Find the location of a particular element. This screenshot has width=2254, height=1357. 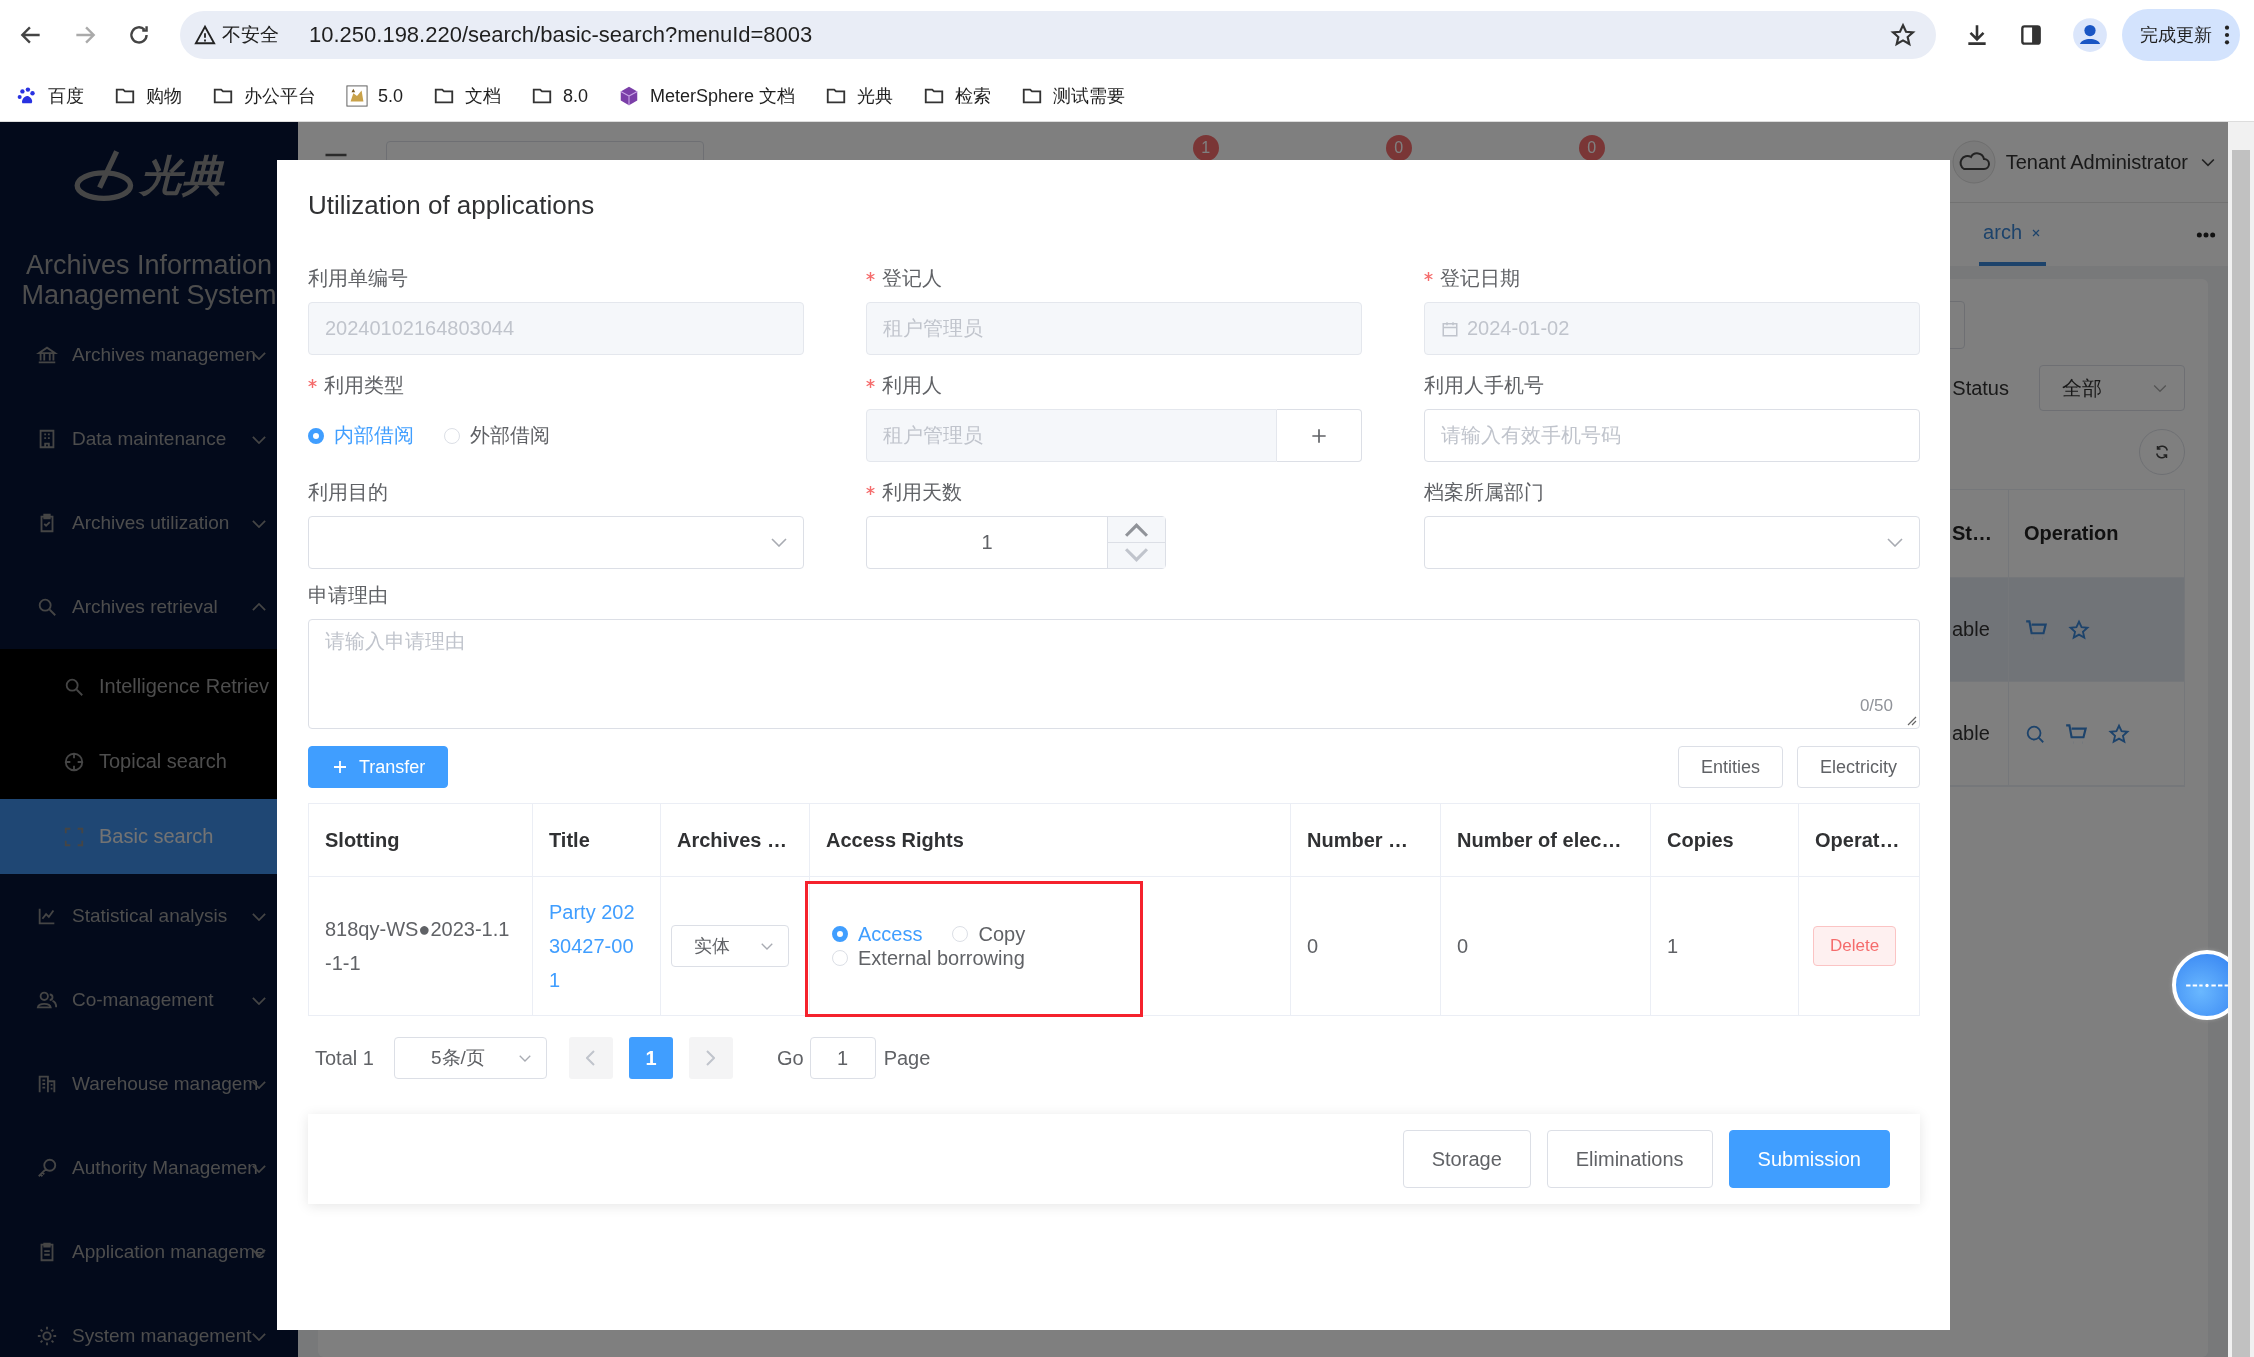

count-badge: 1 is located at coordinates (1205, 148).